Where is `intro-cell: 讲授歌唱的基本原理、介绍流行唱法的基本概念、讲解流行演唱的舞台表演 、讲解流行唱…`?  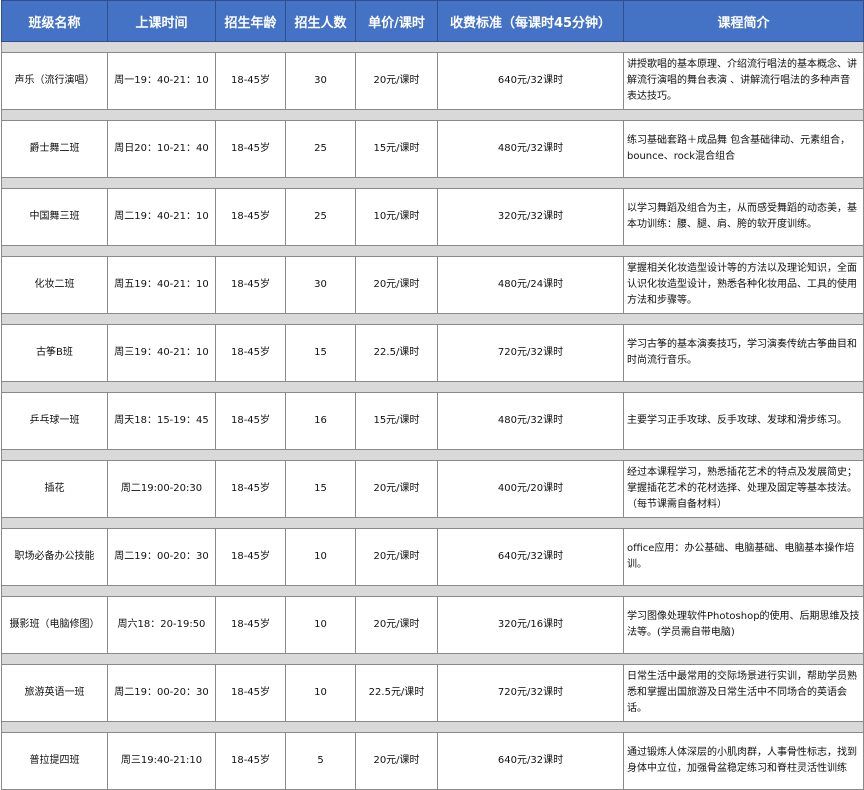 intro-cell: 讲授歌唱的基本原理、介绍流行唱法的基本概念、讲解流行演唱的舞台表演 、讲解流行唱… is located at coordinates (743, 81).